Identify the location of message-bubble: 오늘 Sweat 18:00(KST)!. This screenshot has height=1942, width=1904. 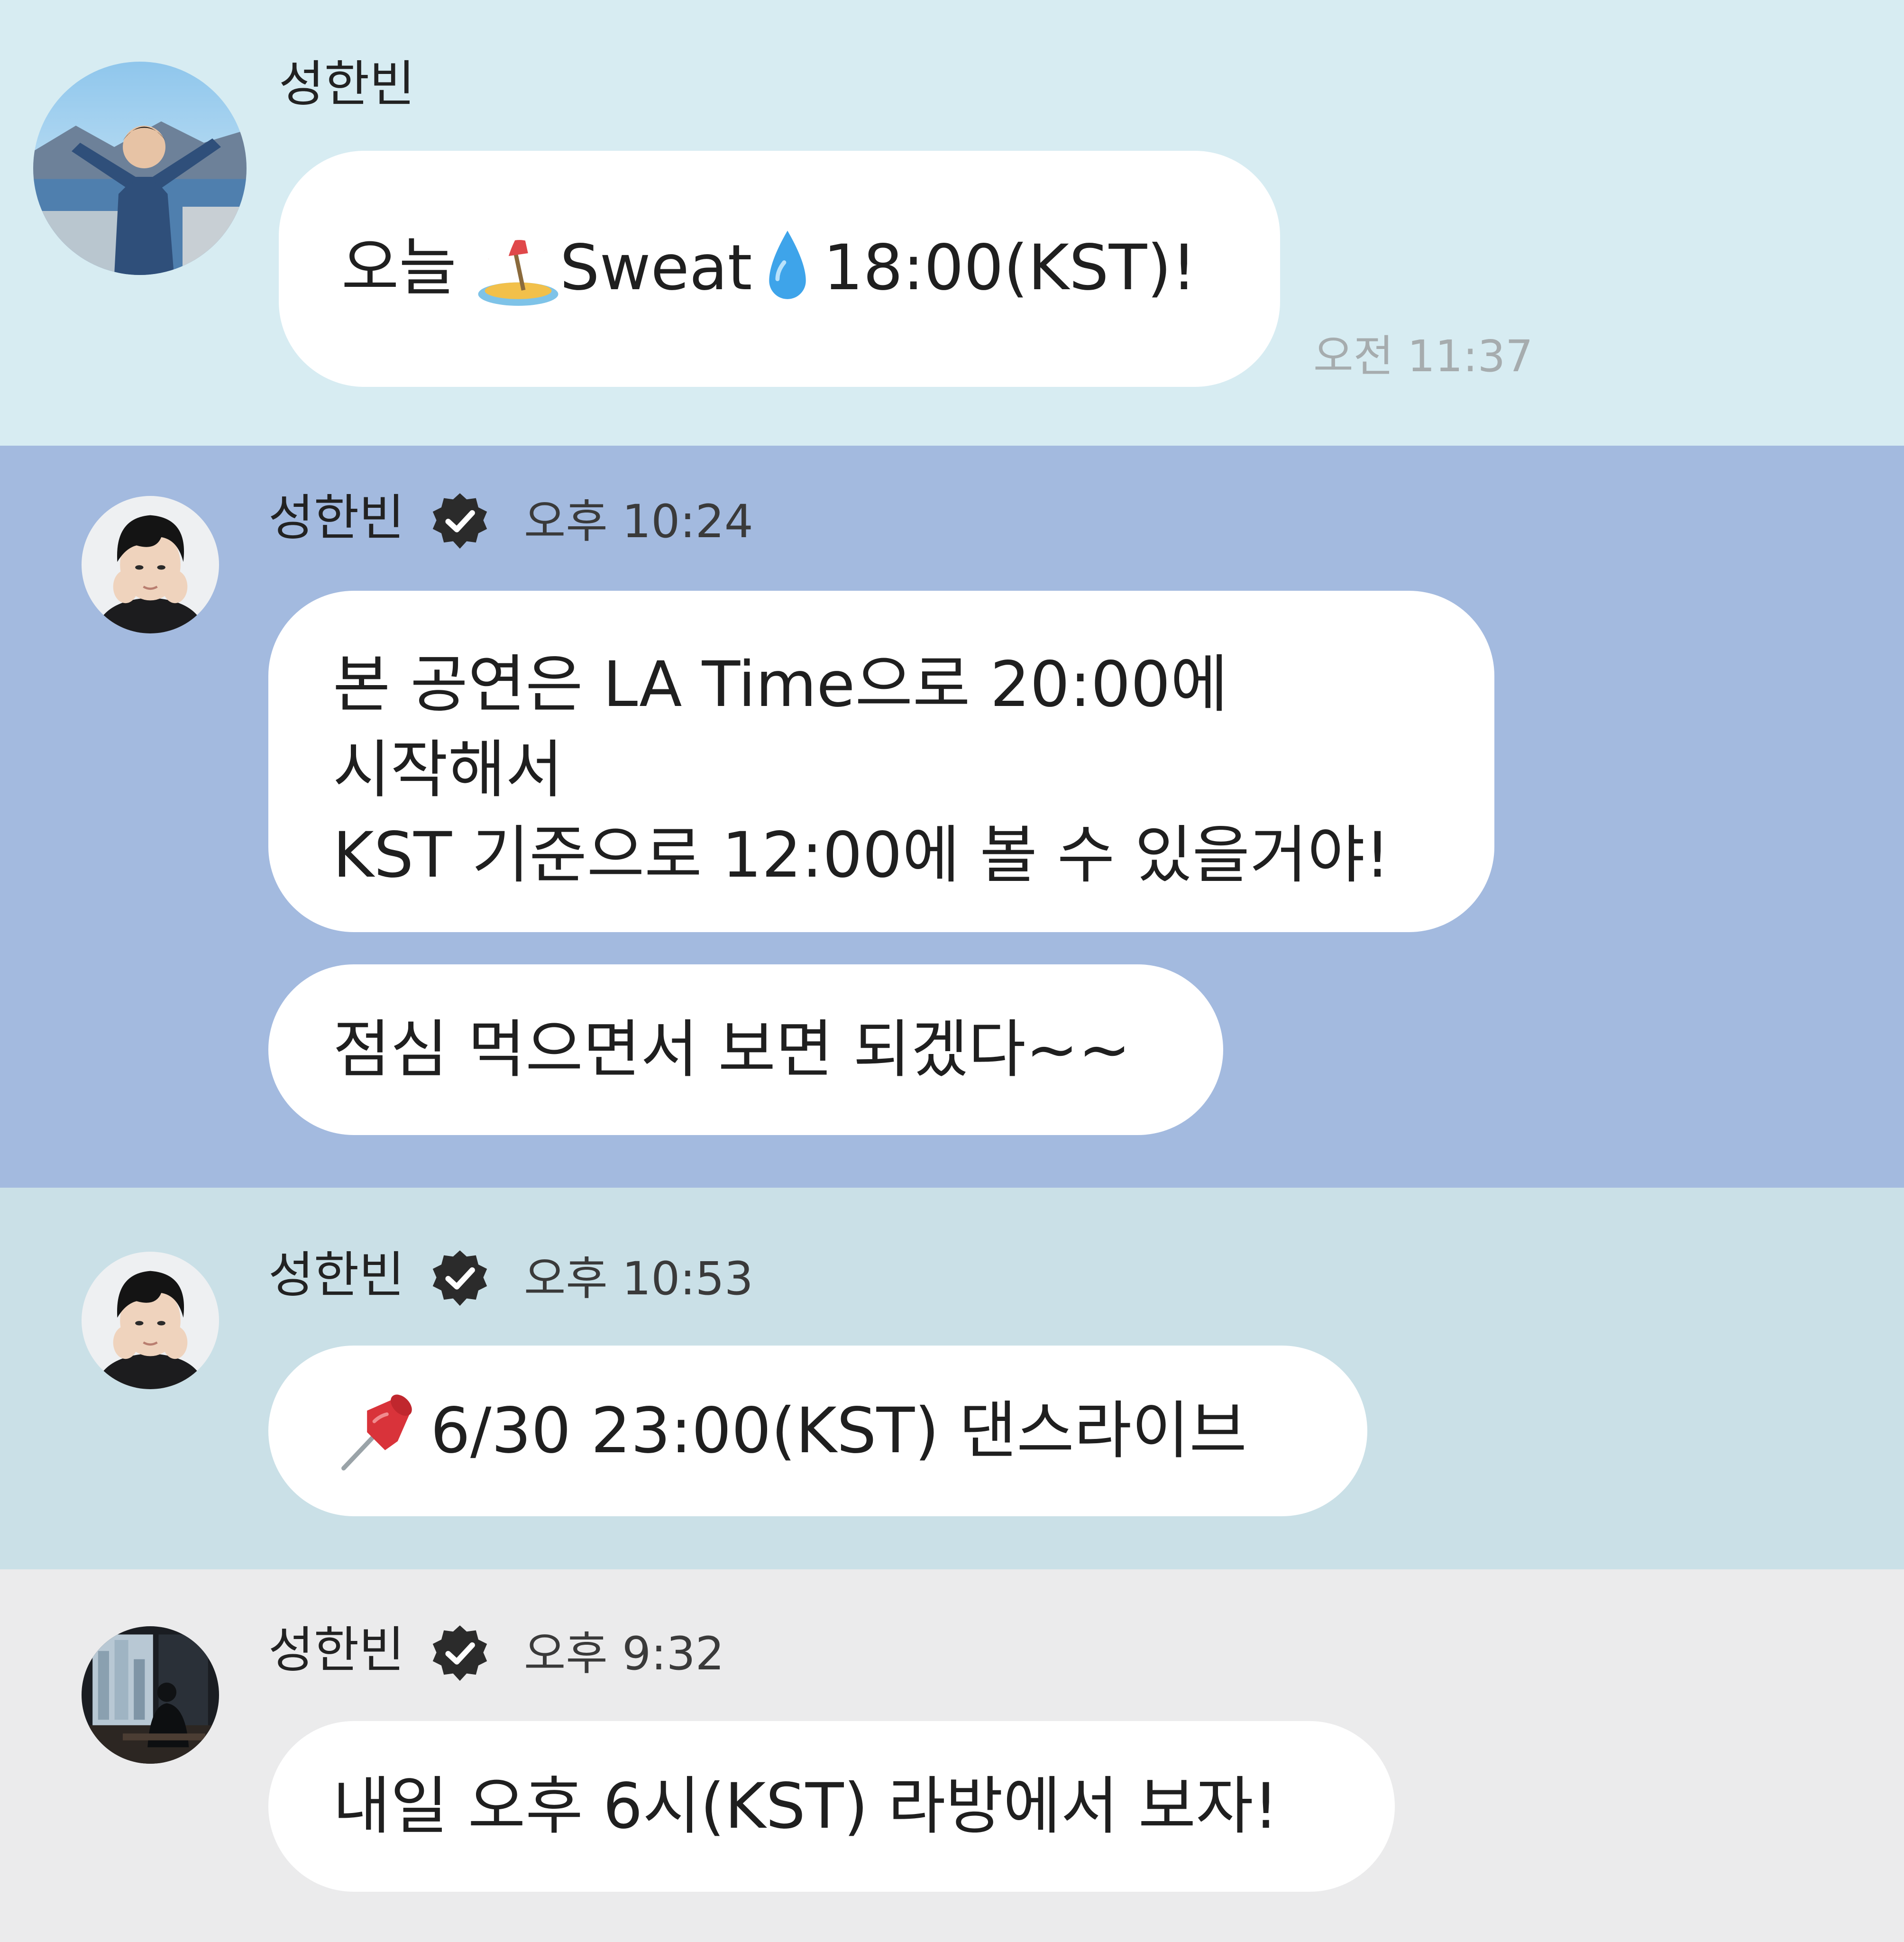
(780, 269).